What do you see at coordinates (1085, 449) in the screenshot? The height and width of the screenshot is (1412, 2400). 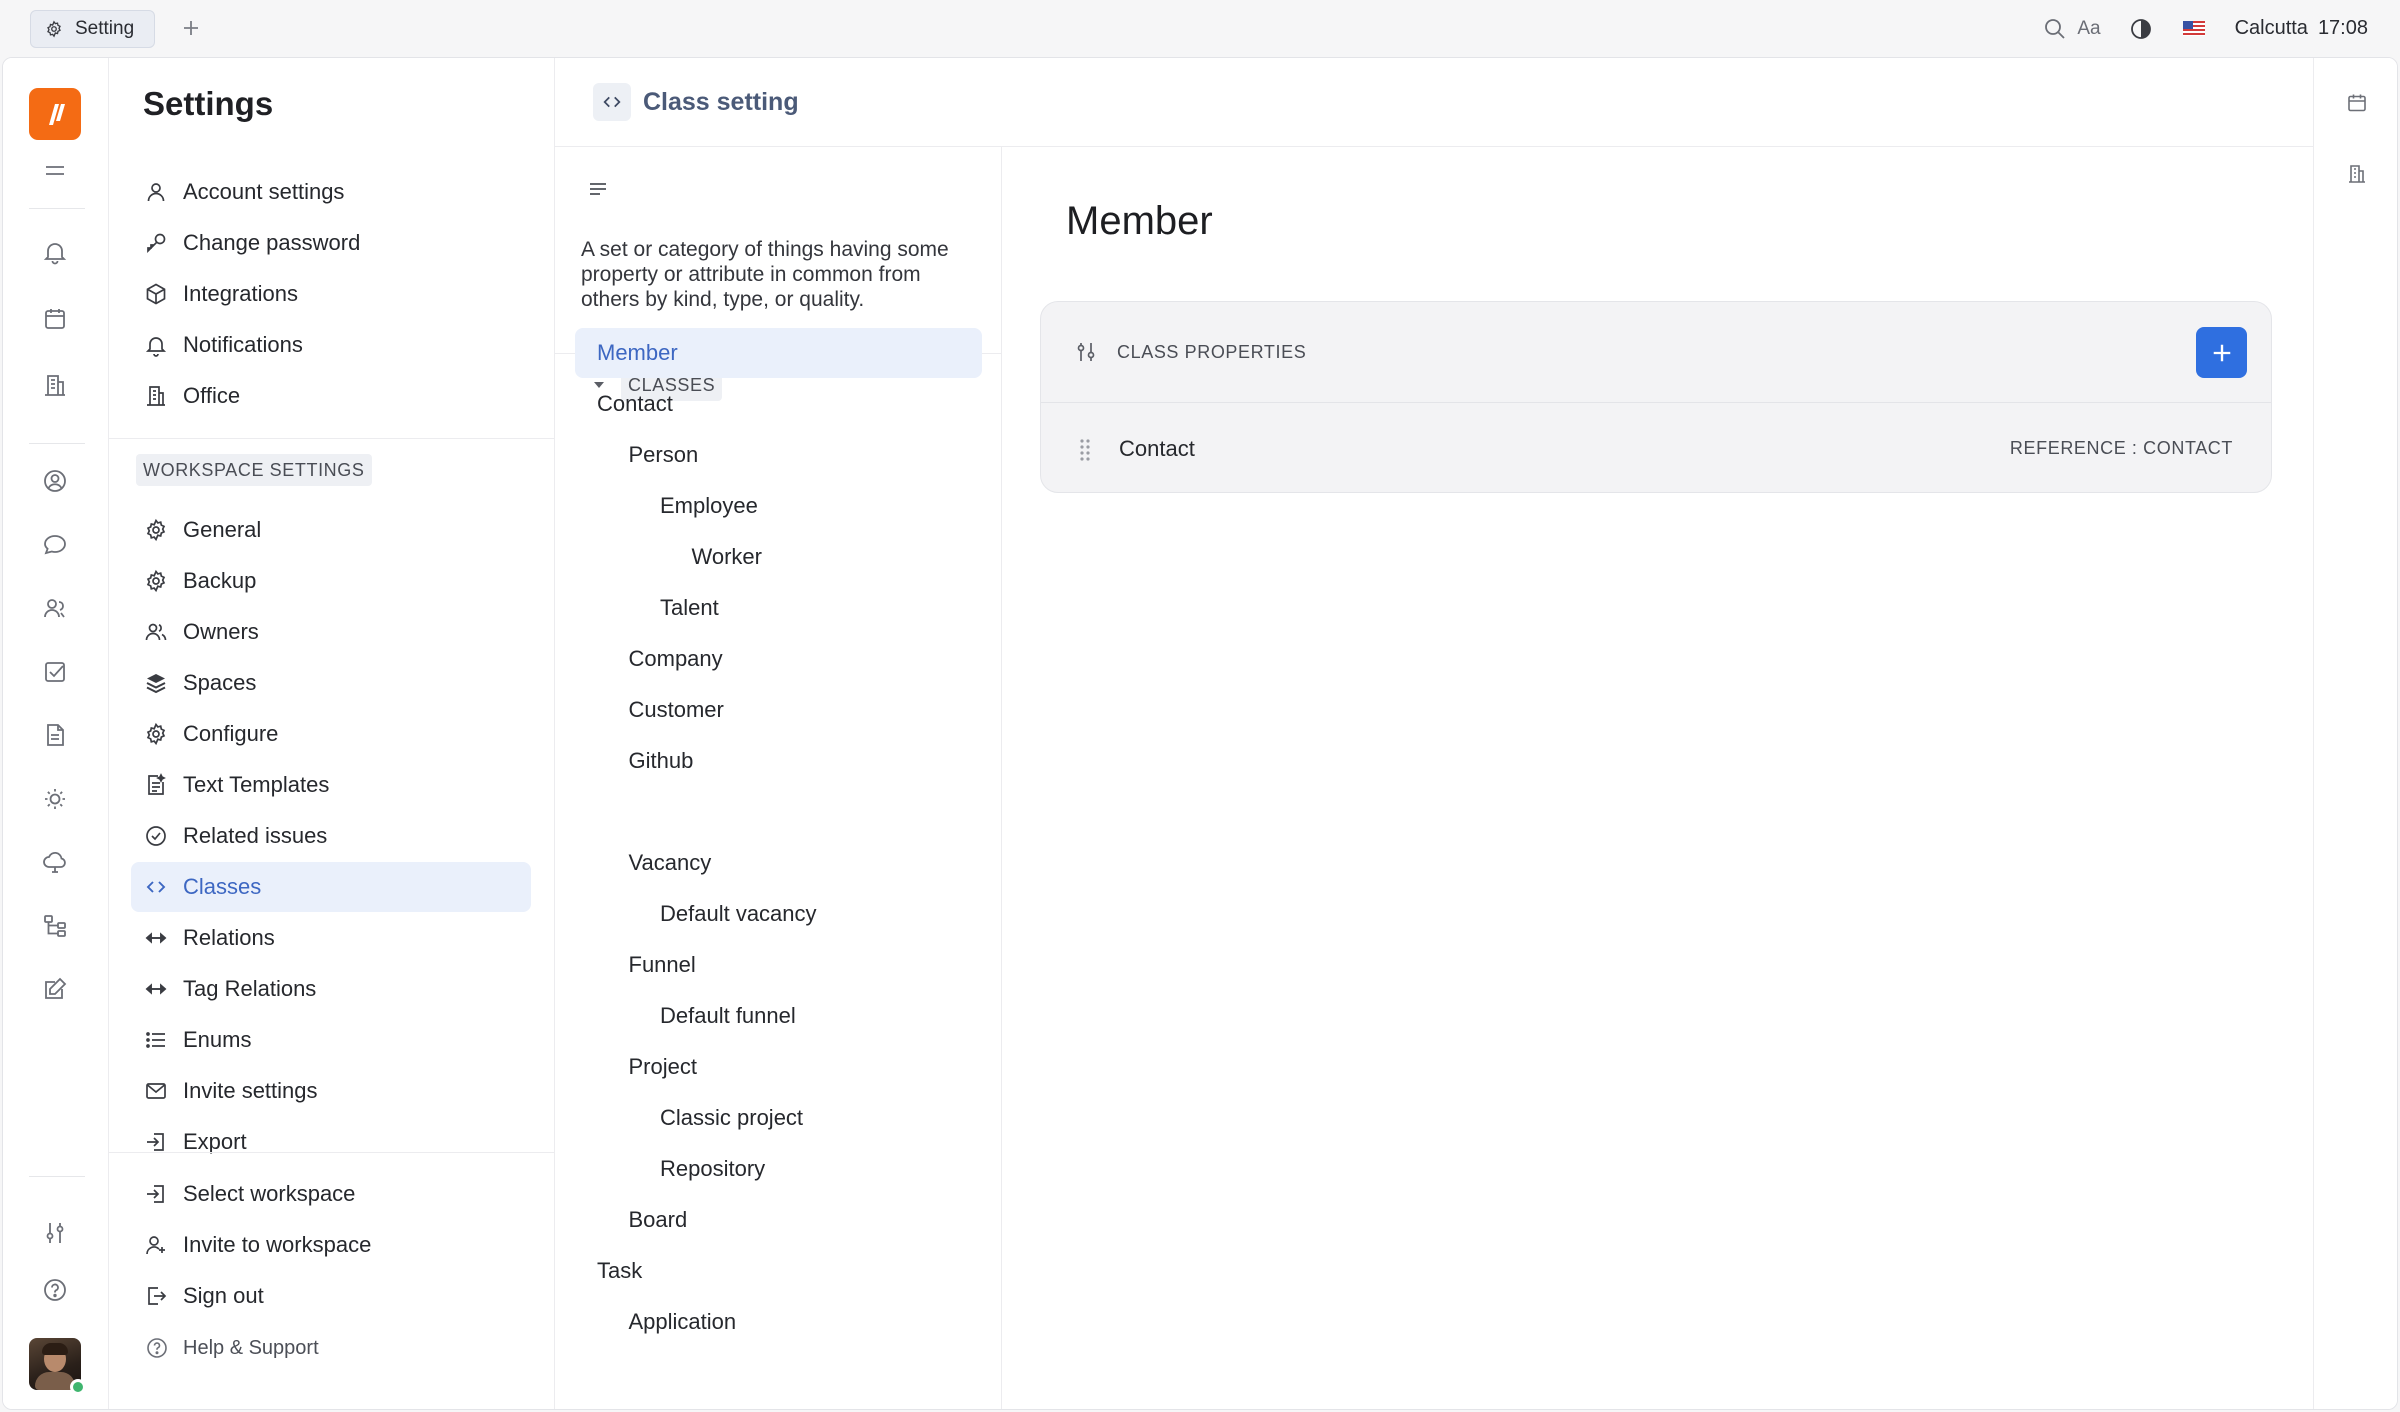 I see `drag-handle-icon` at bounding box center [1085, 449].